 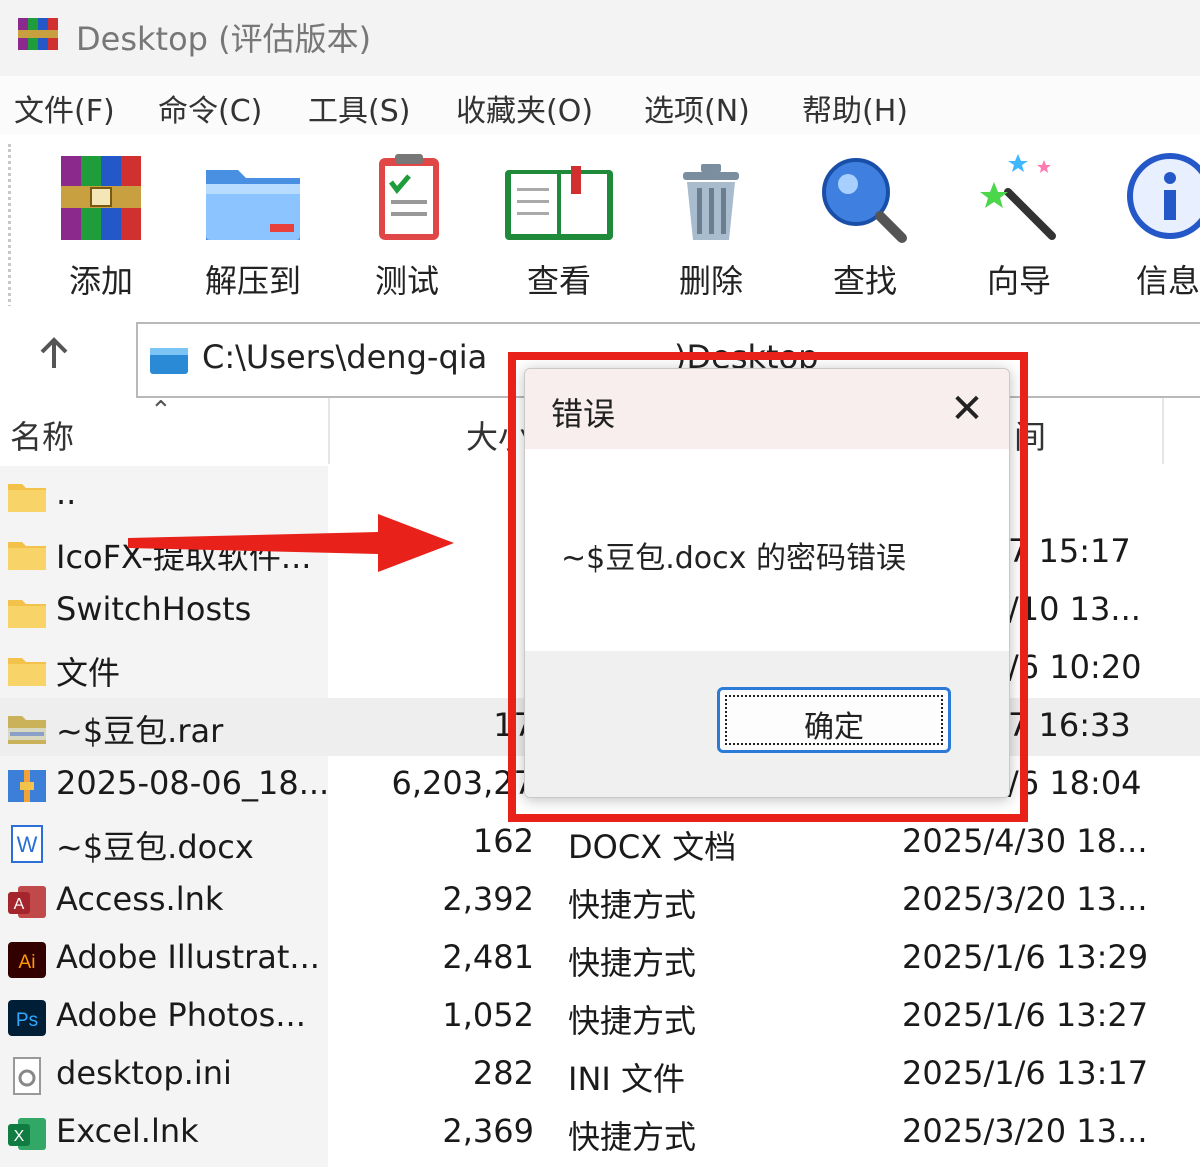 I want to click on file-type: INI 文件, so click(x=626, y=1079).